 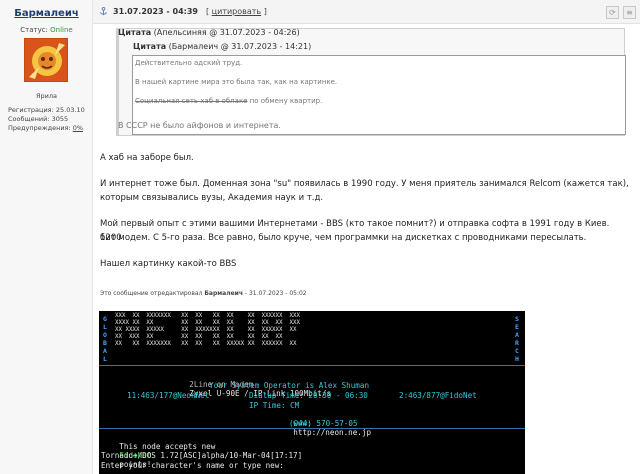 I want to click on post-link-icon, so click(x=103, y=11).